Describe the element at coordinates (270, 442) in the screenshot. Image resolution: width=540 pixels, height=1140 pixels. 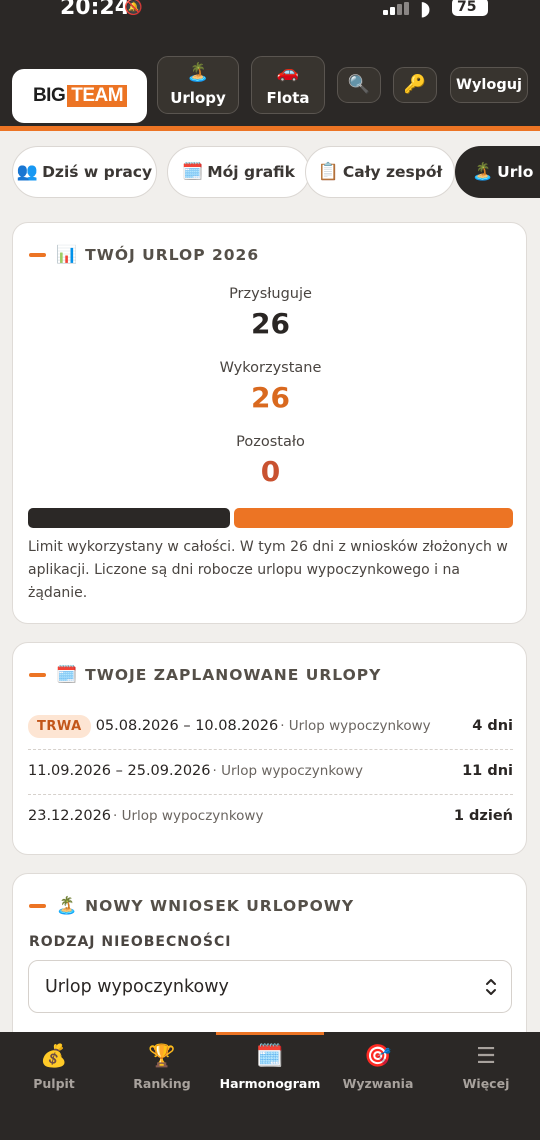
I see `remaining-label: Pozostało` at that location.